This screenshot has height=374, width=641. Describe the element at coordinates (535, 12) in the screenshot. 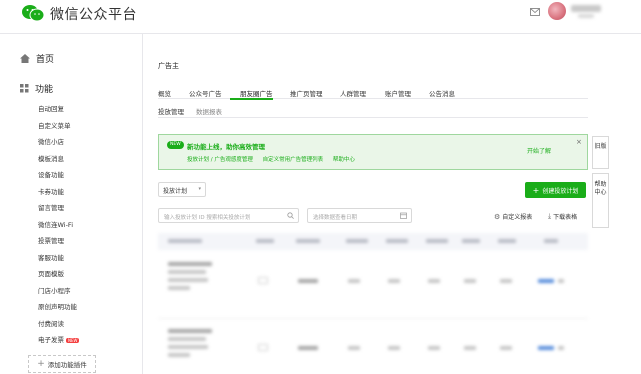

I see `mail-icon` at that location.